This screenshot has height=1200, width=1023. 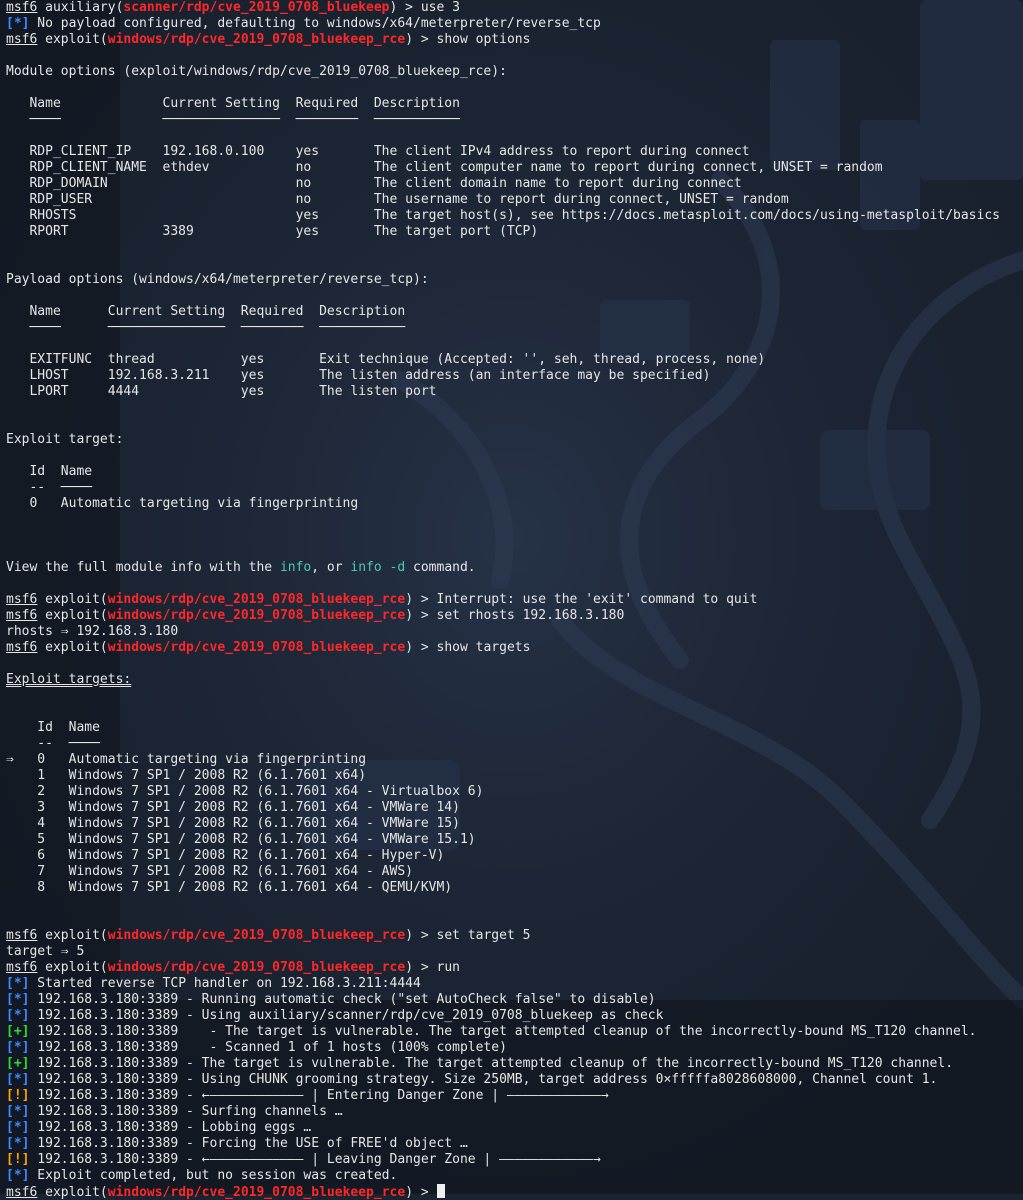 I want to click on exploit-targets-heading: Exploit targets:, so click(x=514, y=680).